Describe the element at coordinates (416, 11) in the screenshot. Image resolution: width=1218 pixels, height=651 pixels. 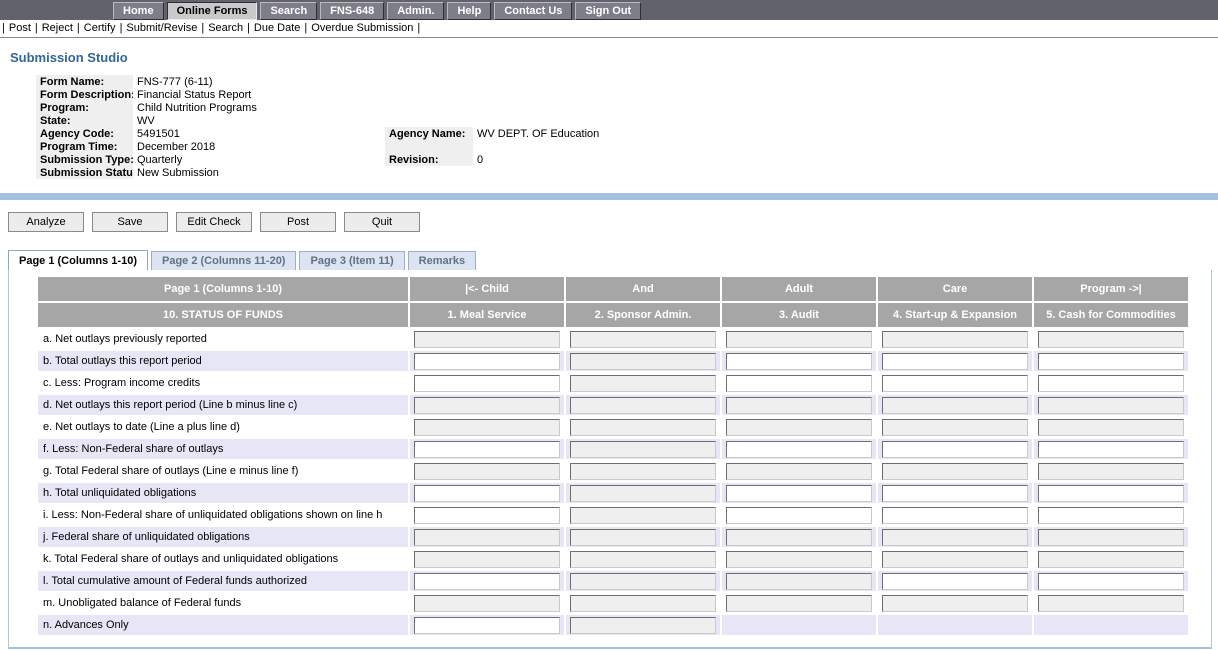
I see `nav-admin: Admin.` at that location.